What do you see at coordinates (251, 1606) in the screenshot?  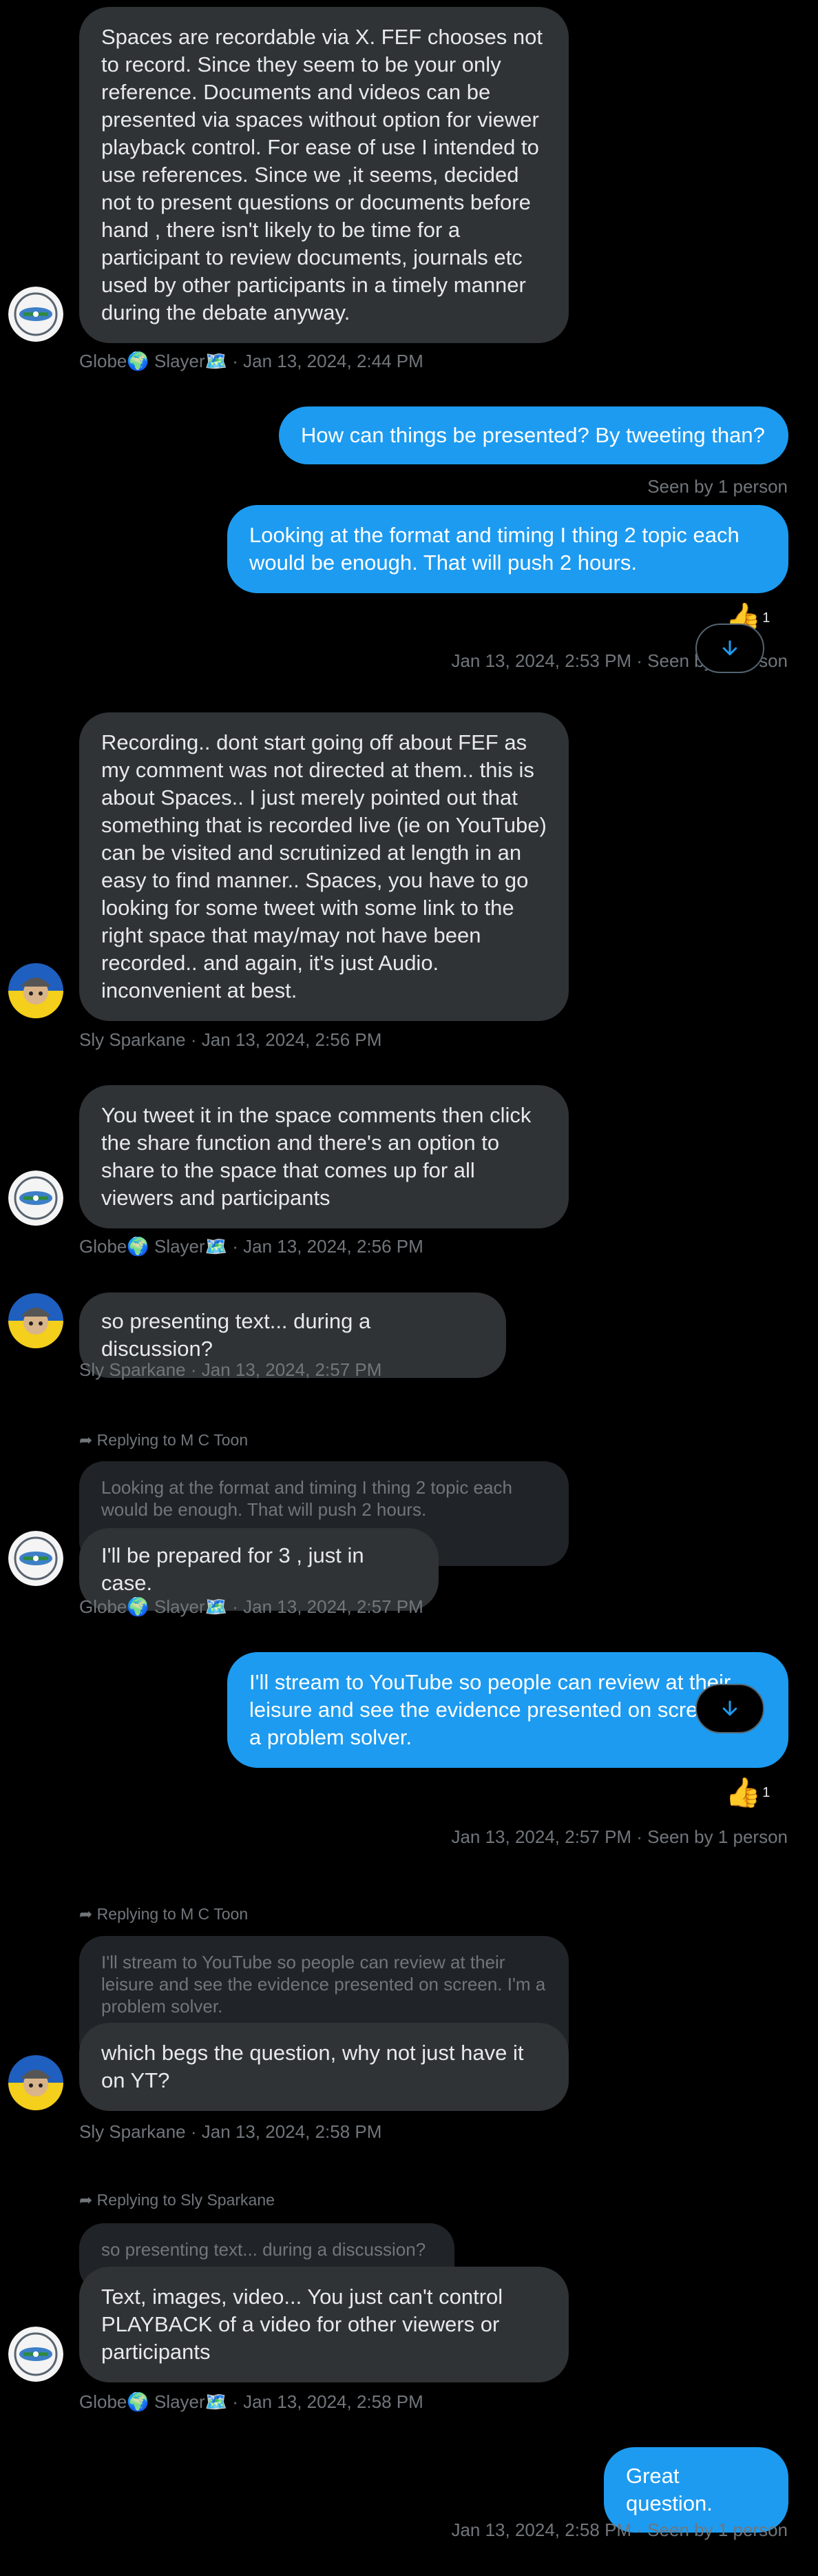 I see `message-meta: Globe🌍 Slayer🗺️ · Jan 13, 2024, 2:57 PM` at bounding box center [251, 1606].